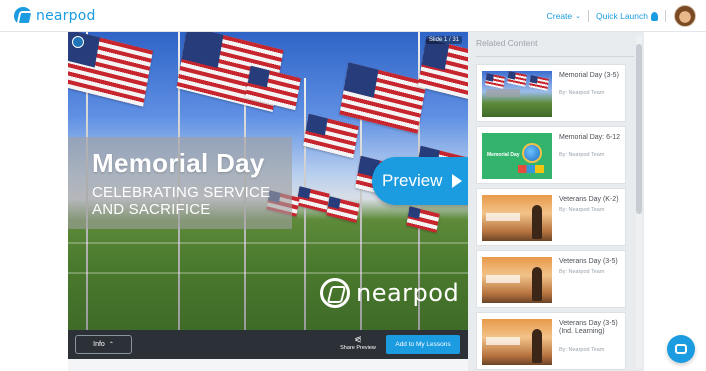 The width and height of the screenshot is (706, 371). I want to click on chat-icon, so click(681, 349).